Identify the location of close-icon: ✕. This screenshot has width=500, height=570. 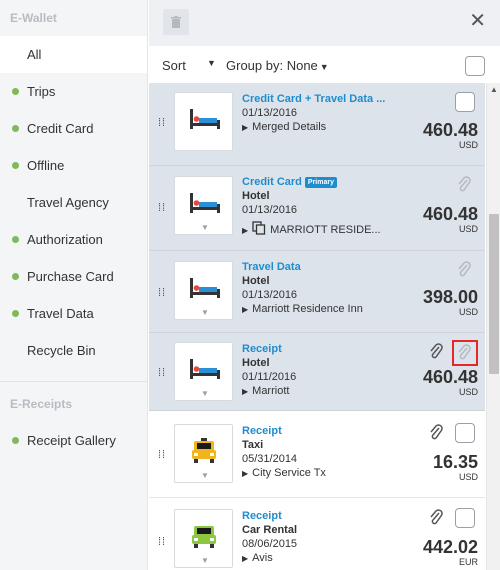
(477, 21).